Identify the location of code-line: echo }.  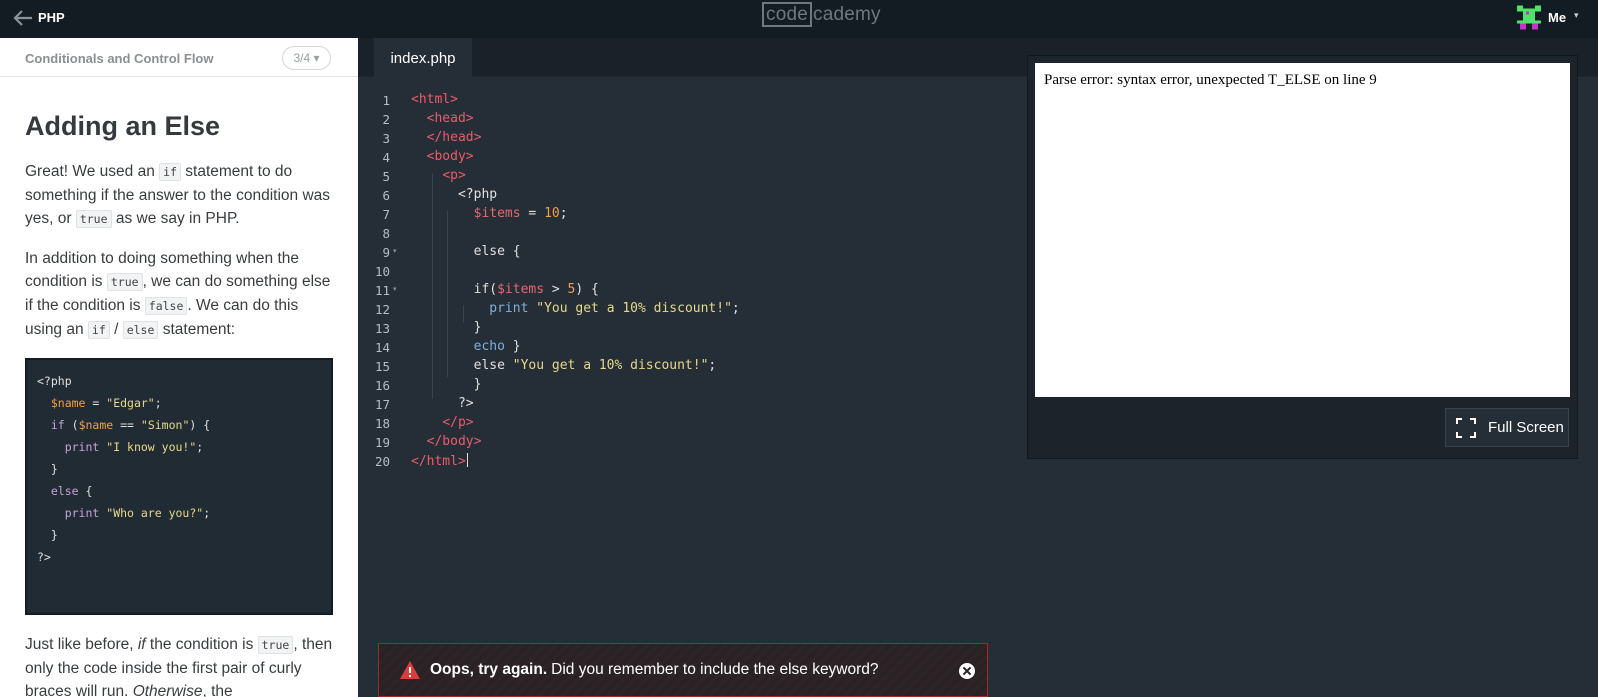
(497, 346).